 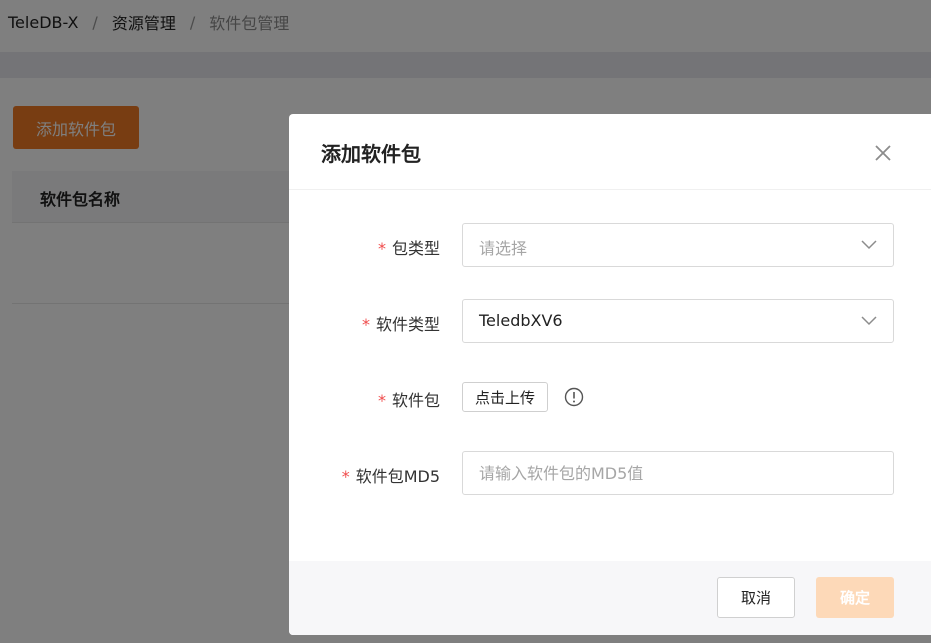 What do you see at coordinates (503, 248) in the screenshot?
I see `package-type-placeholder: 请选择` at bounding box center [503, 248].